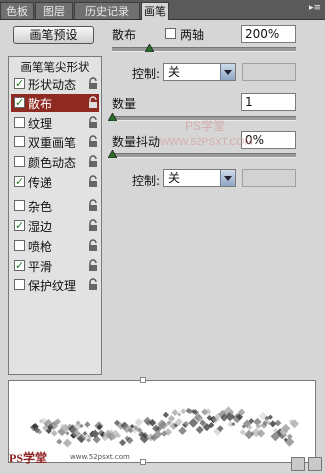  I want to click on list-item: ✓ 平滑, so click(55, 266).